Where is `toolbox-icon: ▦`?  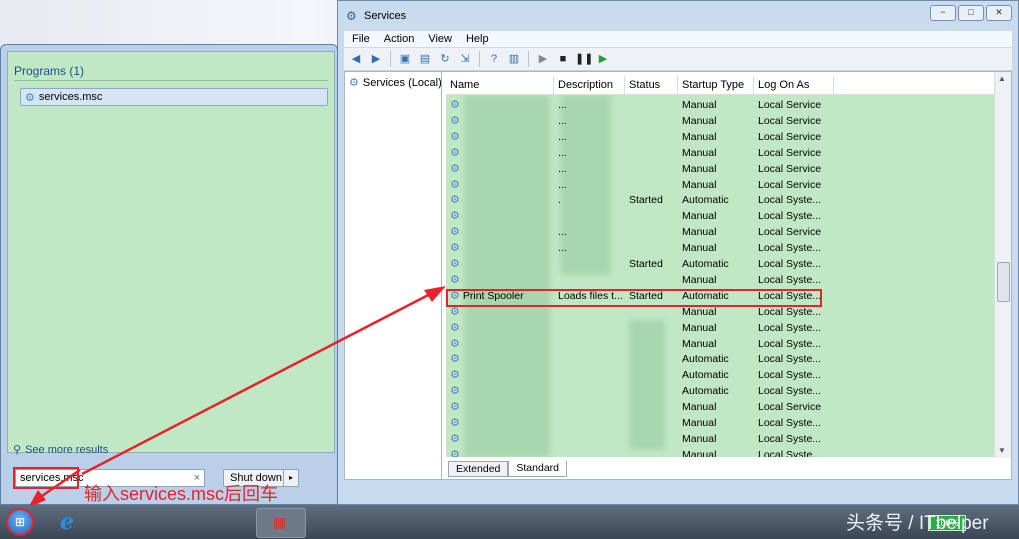
toolbox-icon: ▦ is located at coordinates (280, 522).